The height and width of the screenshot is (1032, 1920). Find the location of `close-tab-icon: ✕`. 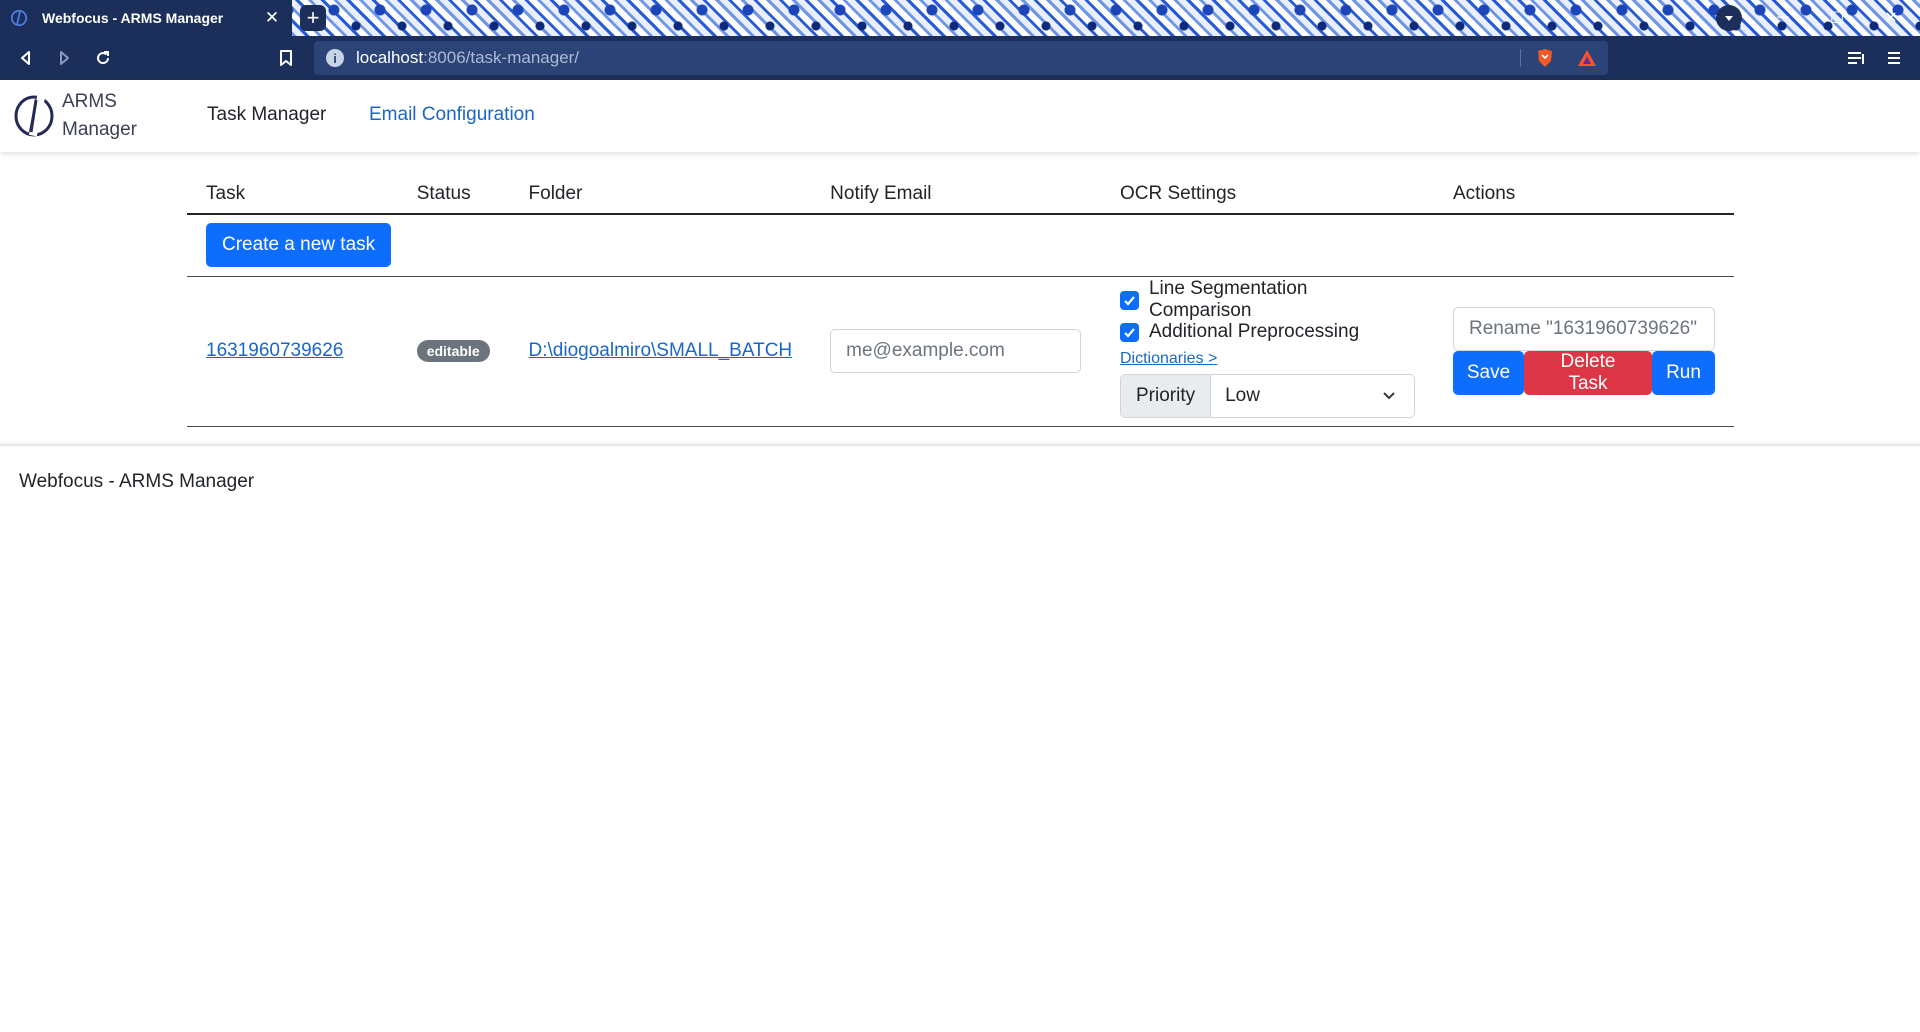

close-tab-icon: ✕ is located at coordinates (272, 18).